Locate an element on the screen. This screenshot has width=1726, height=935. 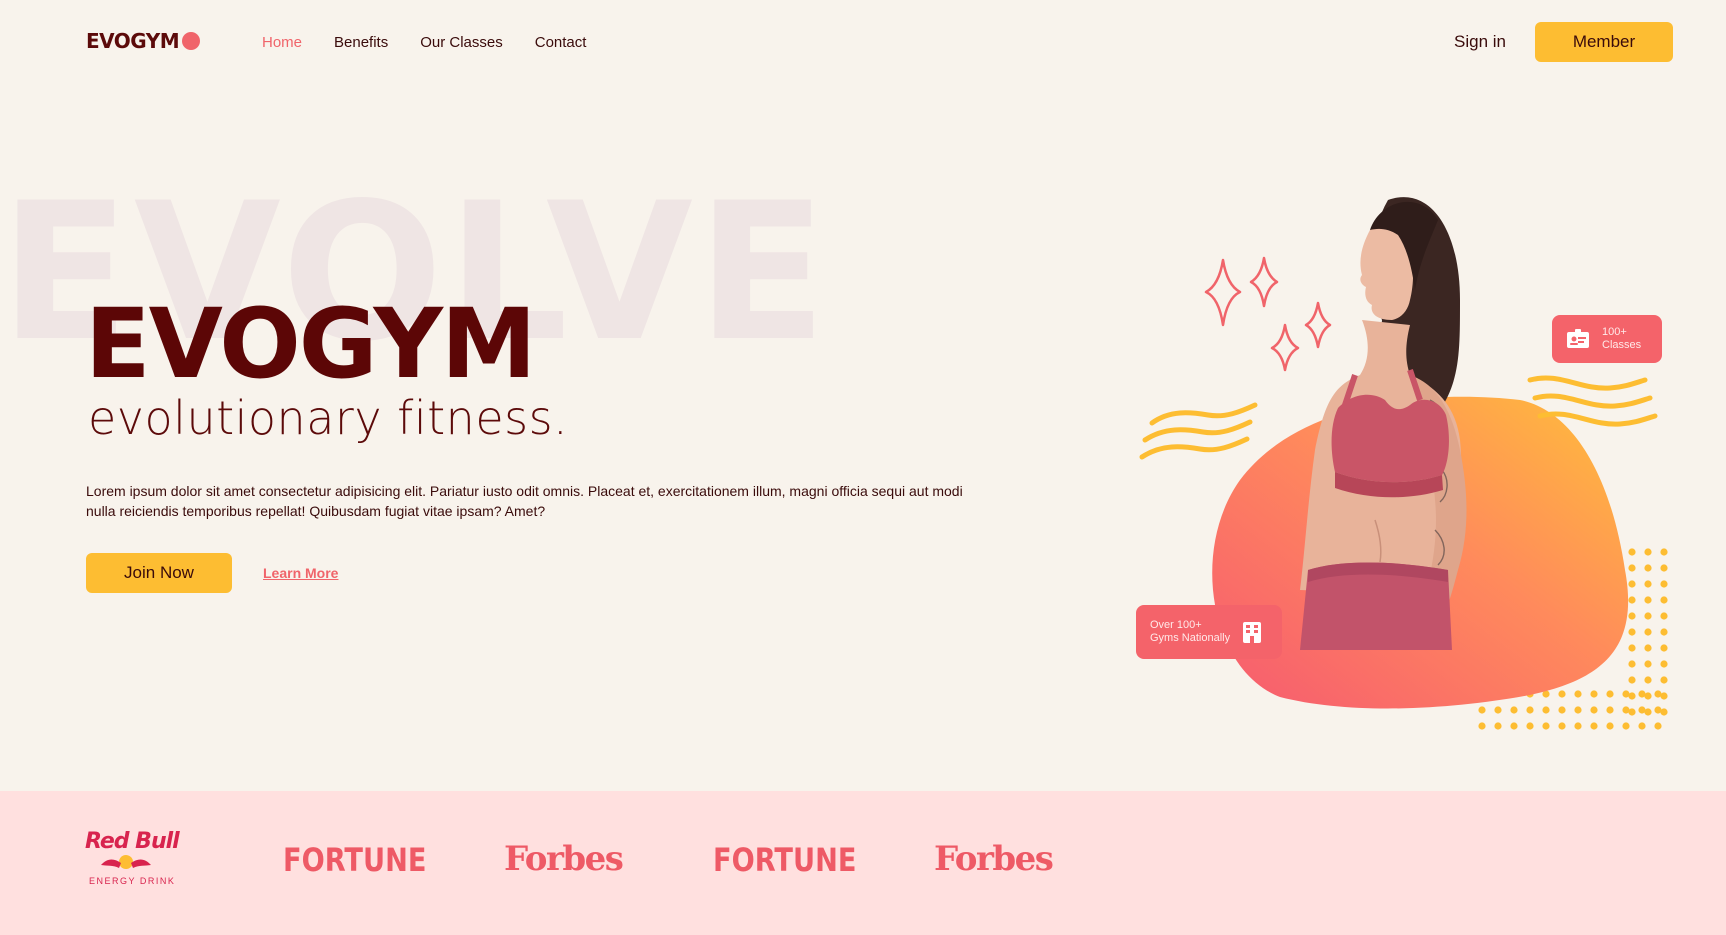
logo: EVOGYM is located at coordinates (143, 41).